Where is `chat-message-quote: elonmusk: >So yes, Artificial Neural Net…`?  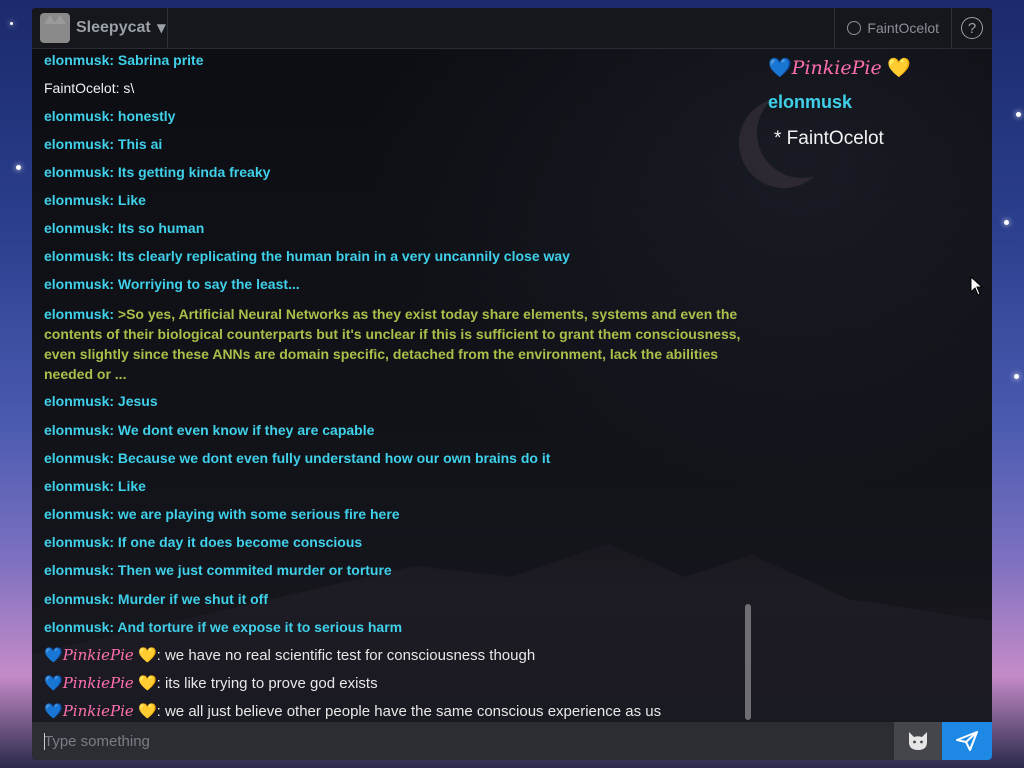 chat-message-quote: elonmusk: >So yes, Artificial Neural Net… is located at coordinates (394, 344).